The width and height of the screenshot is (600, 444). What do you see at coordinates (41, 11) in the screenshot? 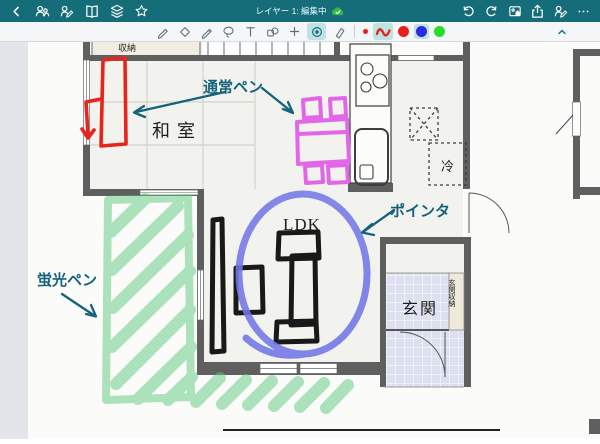
I see `collaboration-icon` at bounding box center [41, 11].